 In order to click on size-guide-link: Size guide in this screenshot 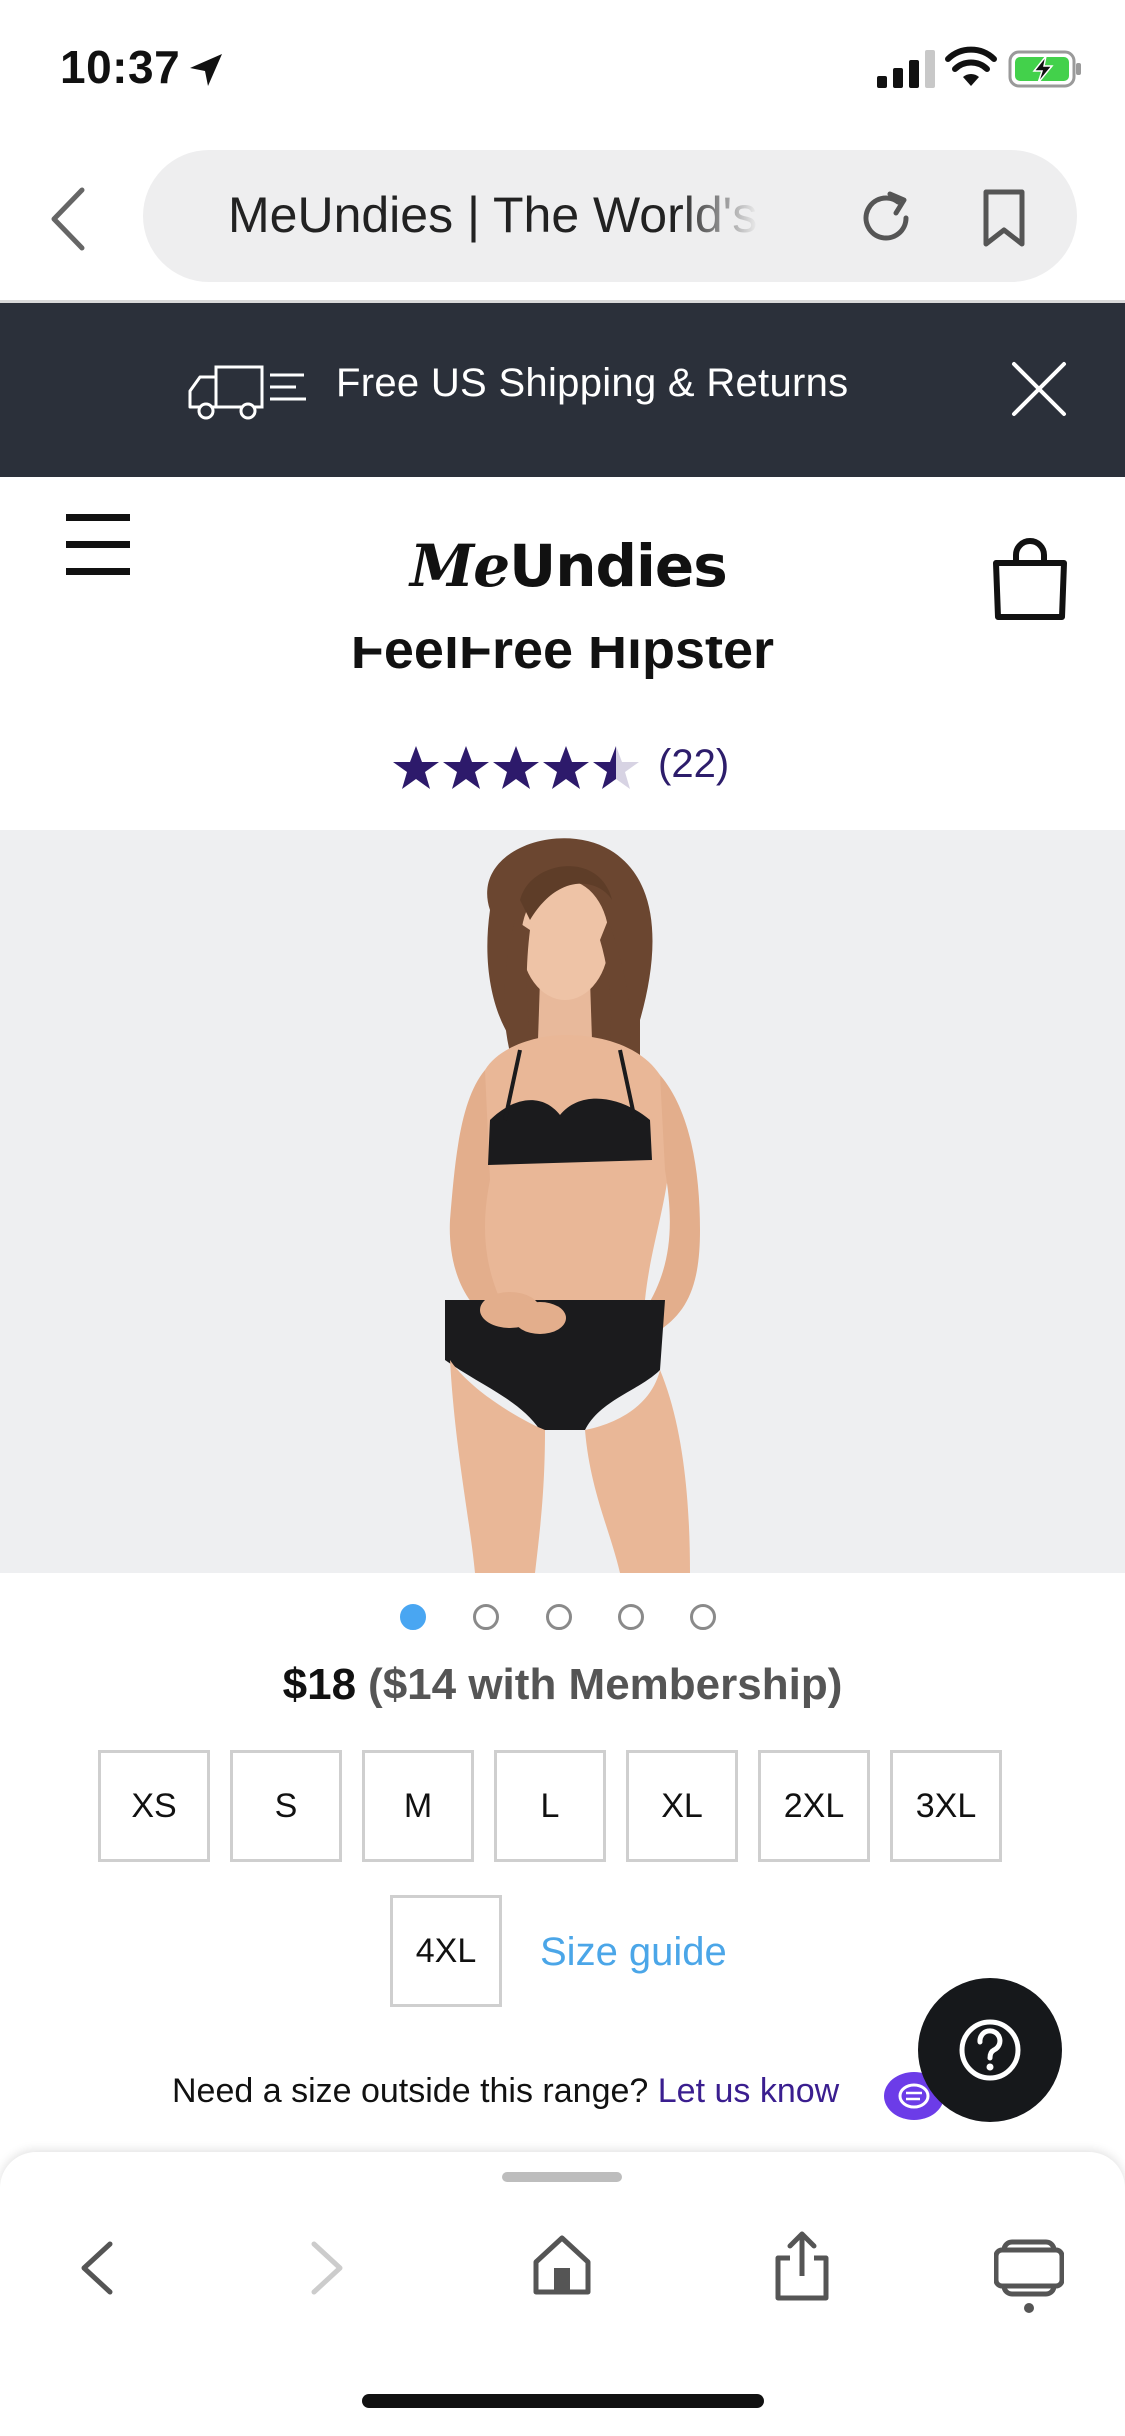, I will do `click(633, 1952)`.